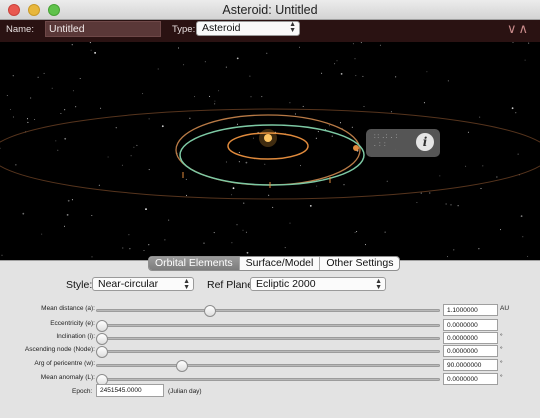  I want to click on close-window-button, so click(14, 10).